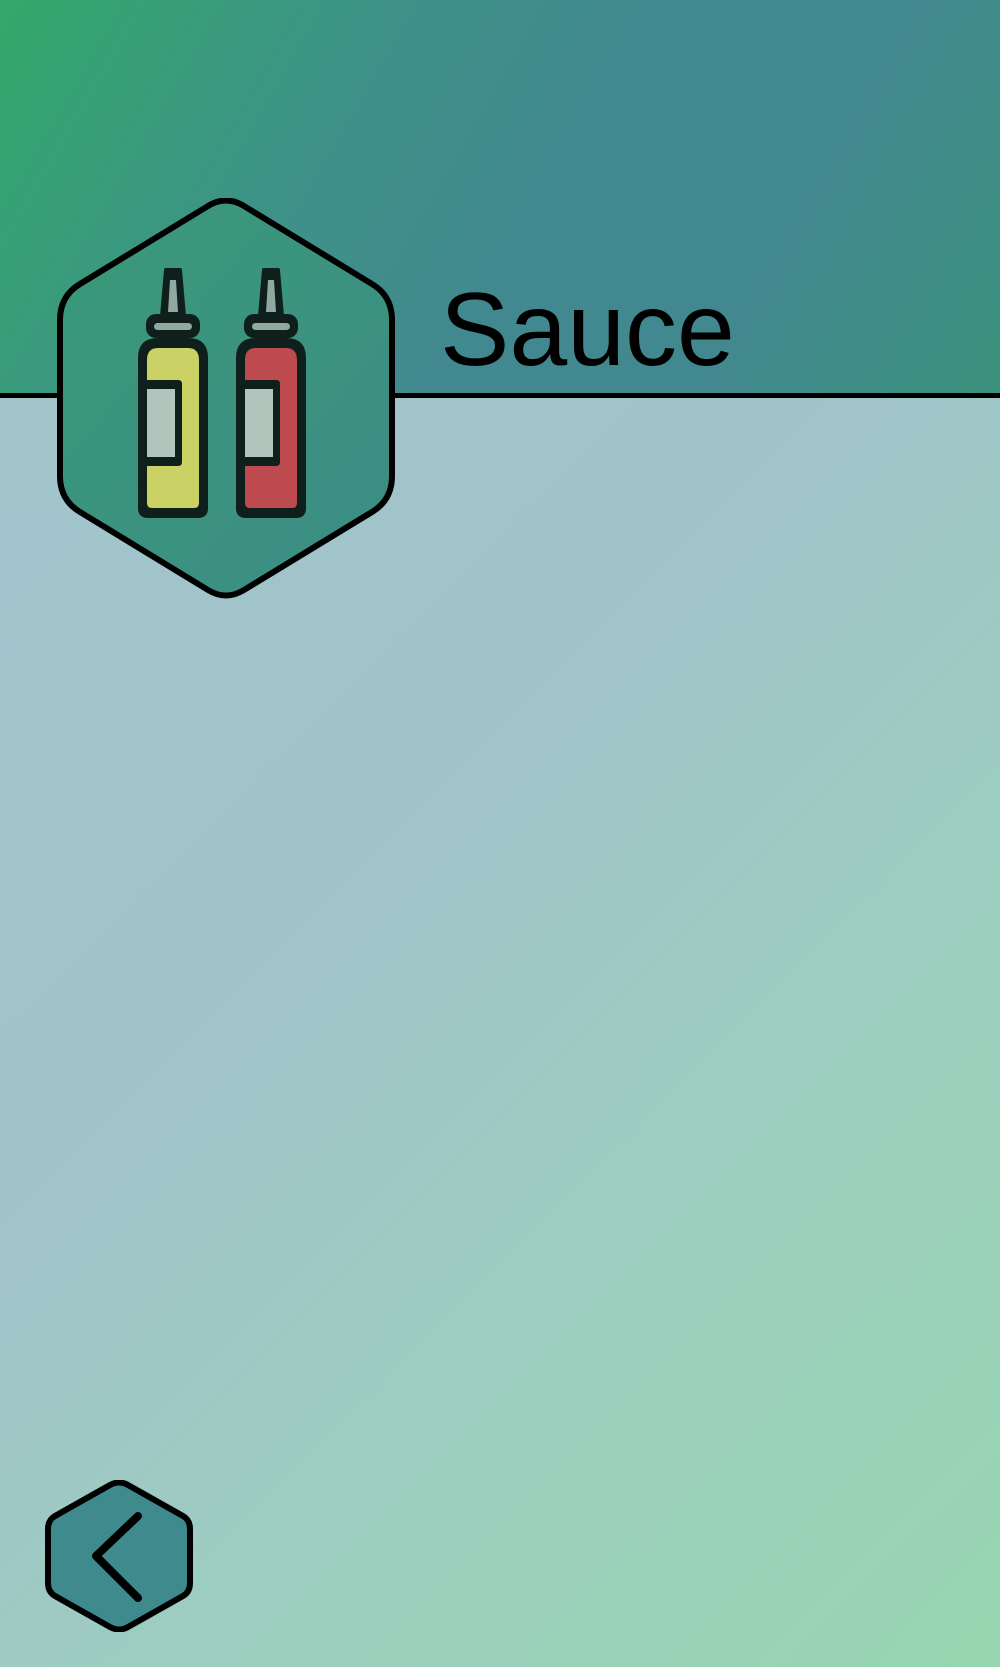 This screenshot has width=1000, height=1667. What do you see at coordinates (587, 330) in the screenshot?
I see `page-title: Sauce` at bounding box center [587, 330].